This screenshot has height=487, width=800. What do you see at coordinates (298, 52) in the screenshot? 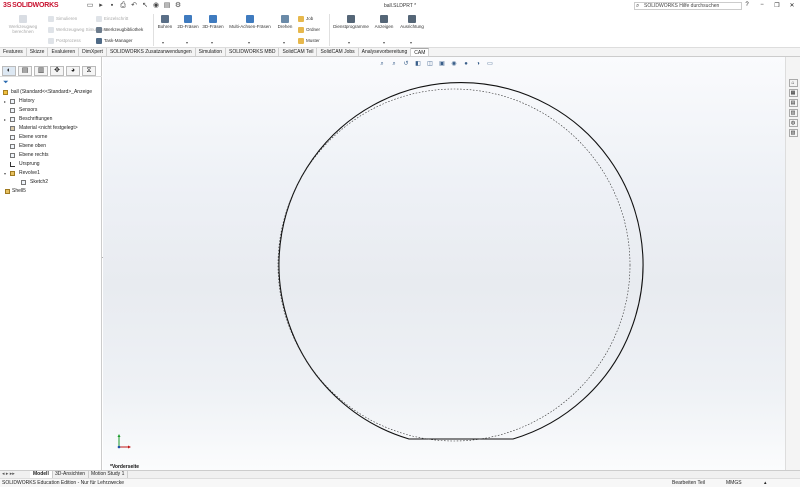
I see `tab-solidcam-part: SolidCAM Teil` at bounding box center [298, 52].